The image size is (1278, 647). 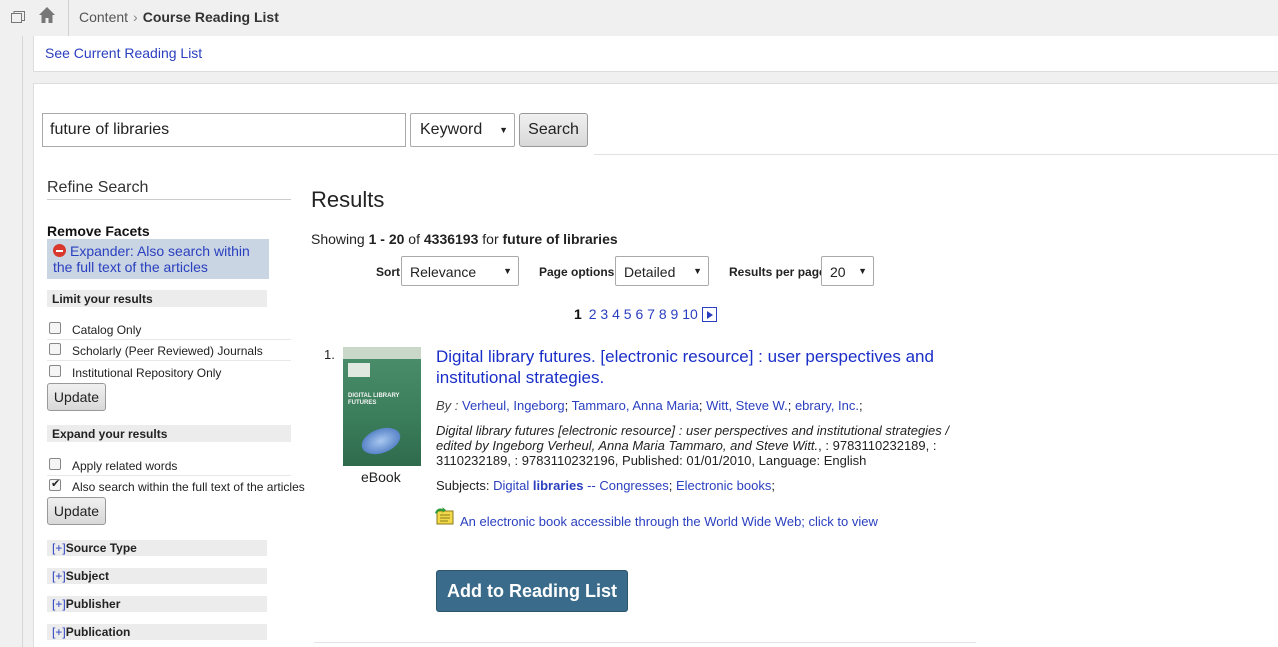 I want to click on subject-link: Digital libraries -- Congresses, so click(x=581, y=485).